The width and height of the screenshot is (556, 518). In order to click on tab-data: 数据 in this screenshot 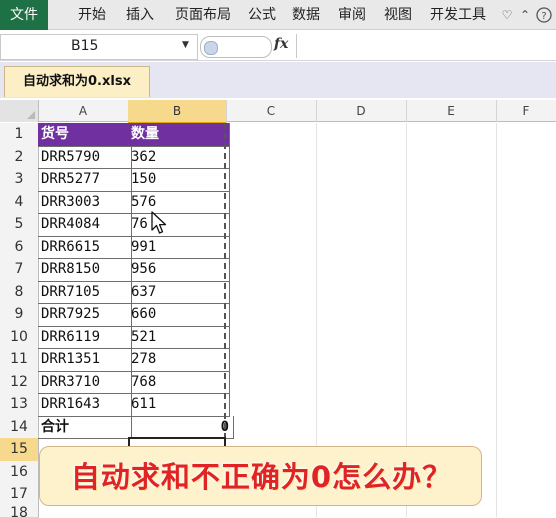, I will do `click(306, 15)`.